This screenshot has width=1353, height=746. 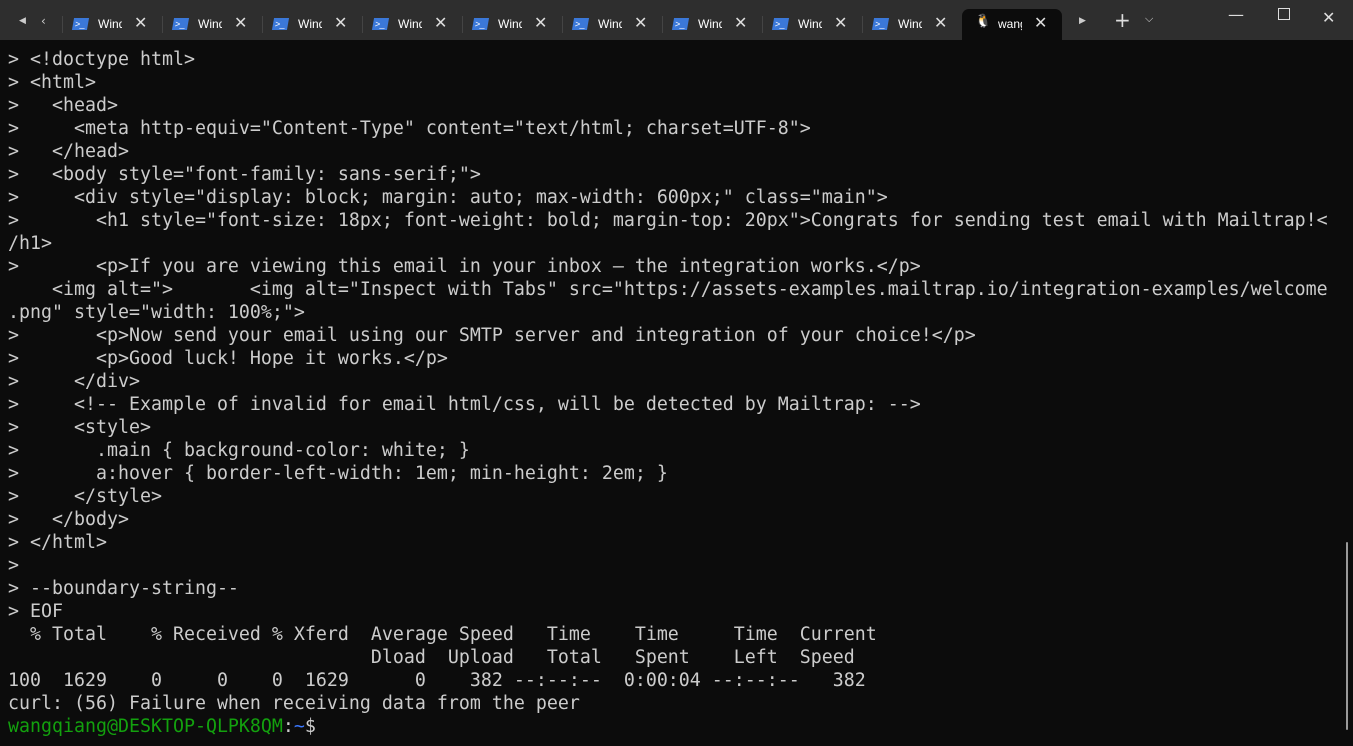 I want to click on tab-label: wangqiang, so click(x=1010, y=24).